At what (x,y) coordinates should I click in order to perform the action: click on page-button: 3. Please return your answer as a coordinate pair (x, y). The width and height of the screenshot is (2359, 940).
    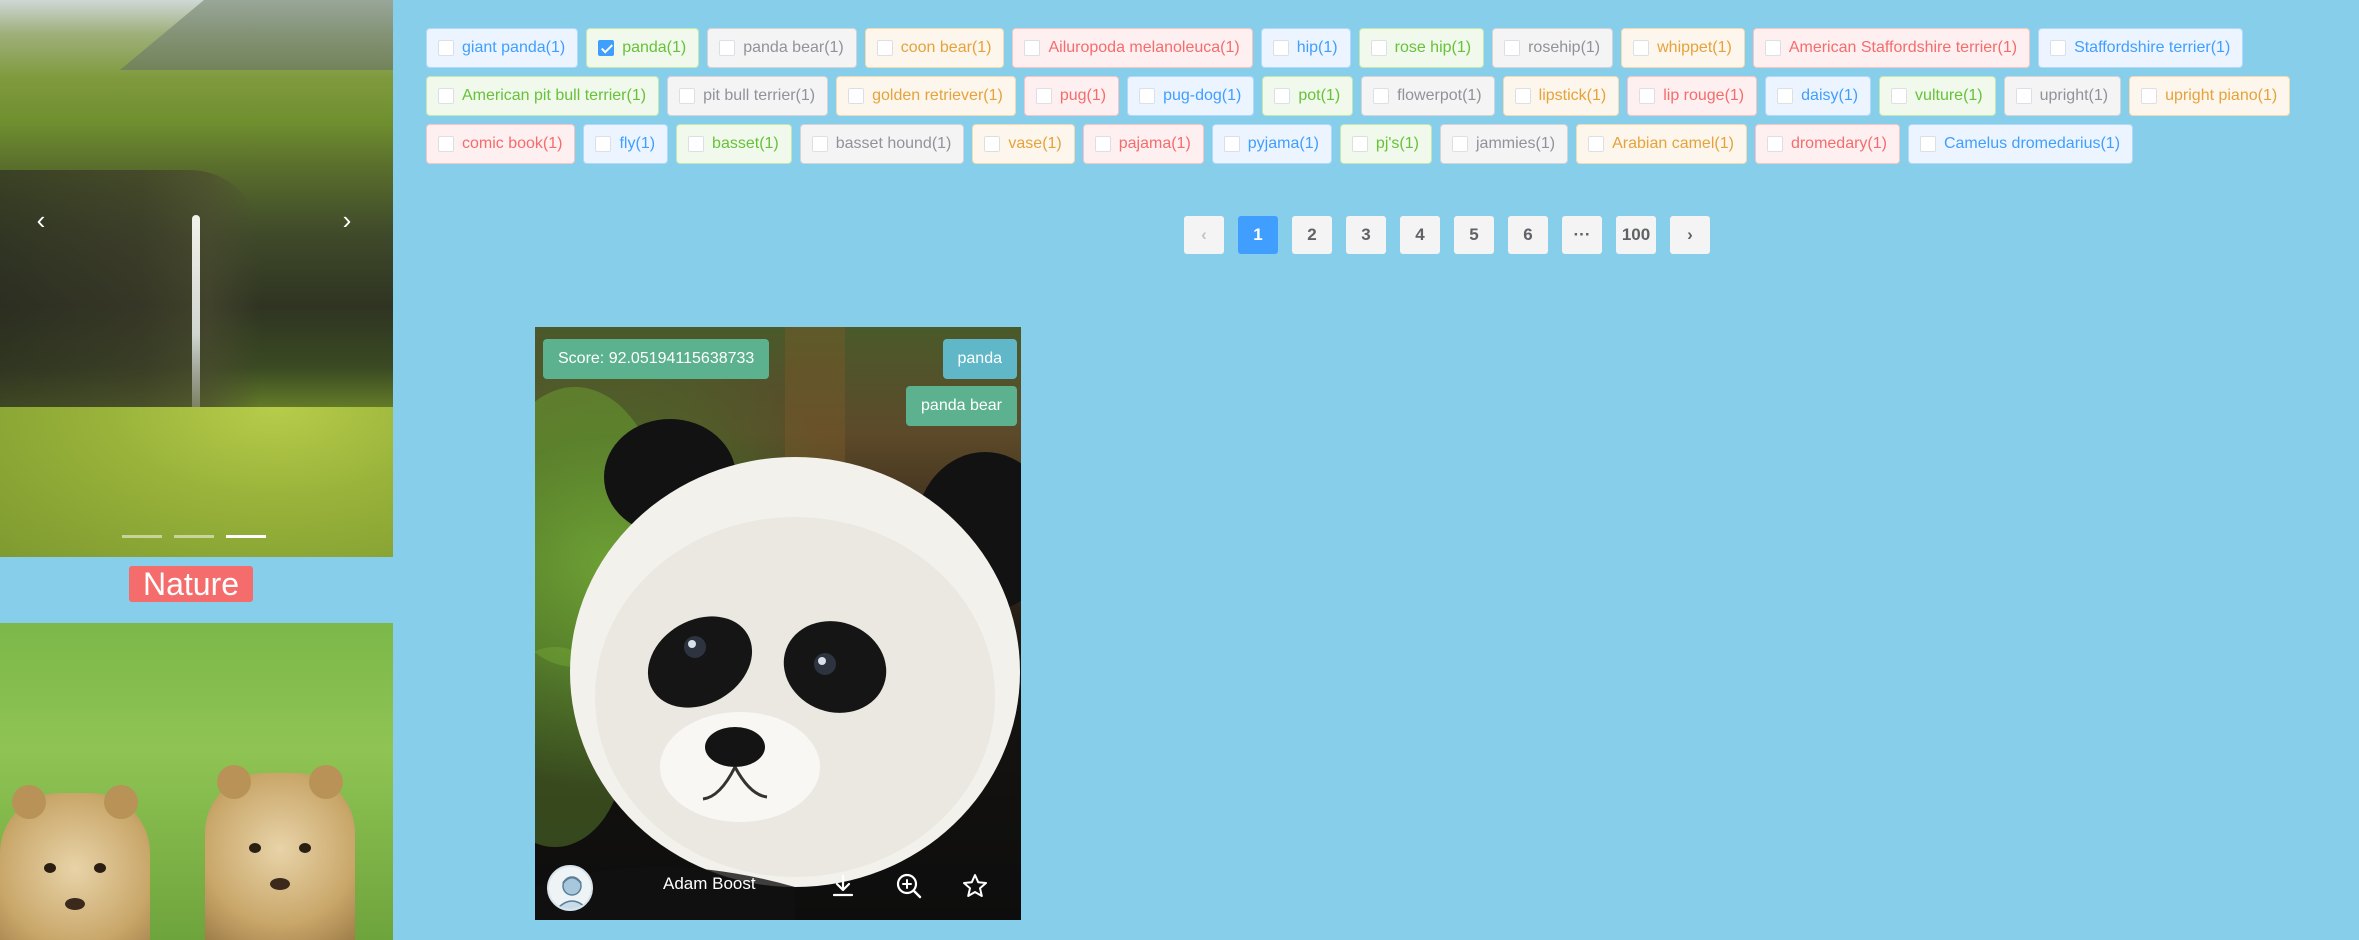
    Looking at the image, I should click on (1366, 235).